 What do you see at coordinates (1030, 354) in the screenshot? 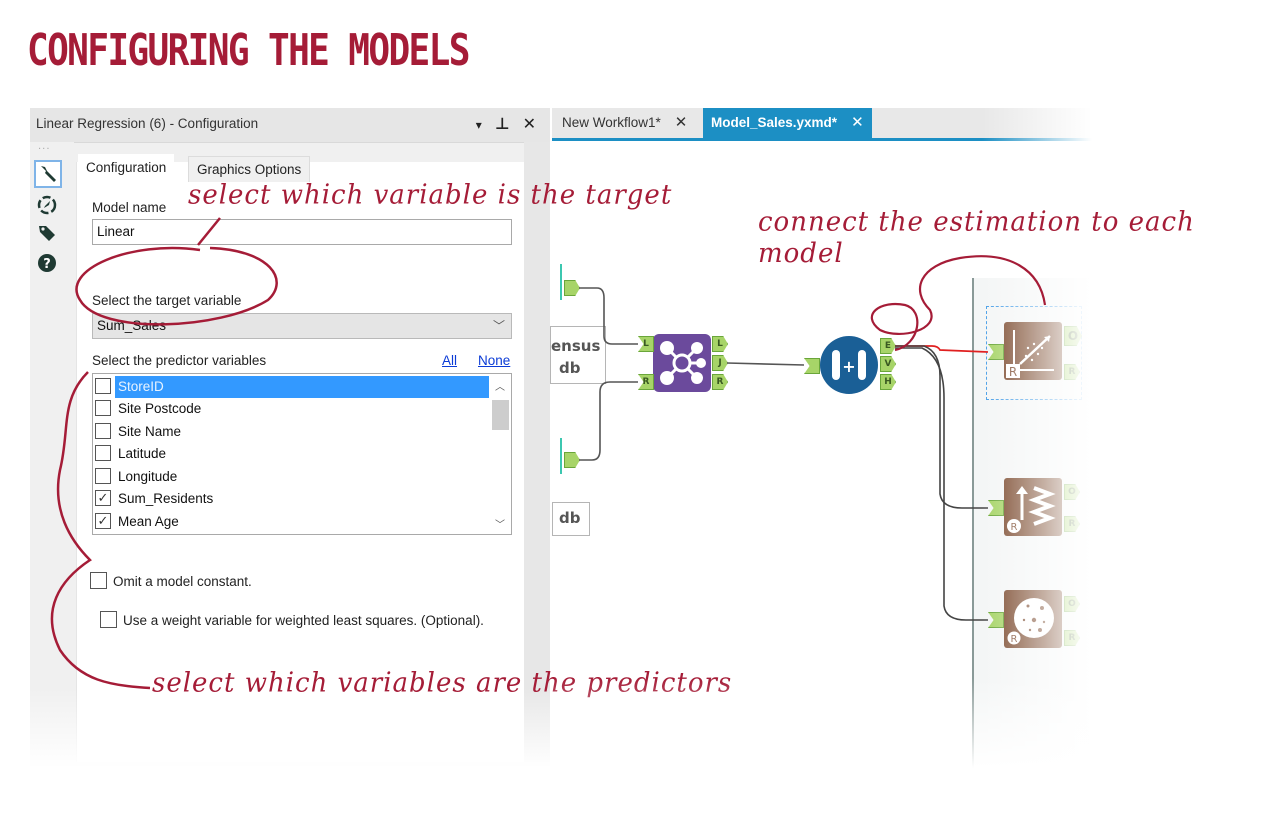
I see `scatter-trend-icon: R` at bounding box center [1030, 354].